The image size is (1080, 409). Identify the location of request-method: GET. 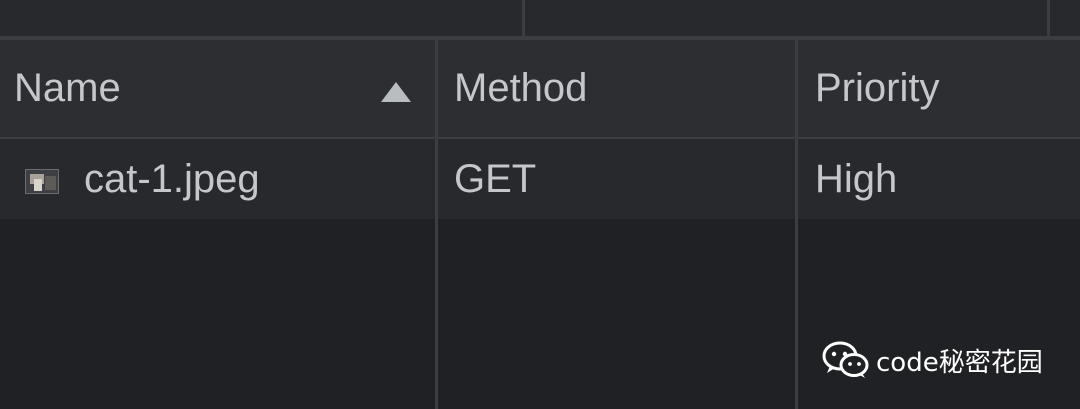
(495, 178).